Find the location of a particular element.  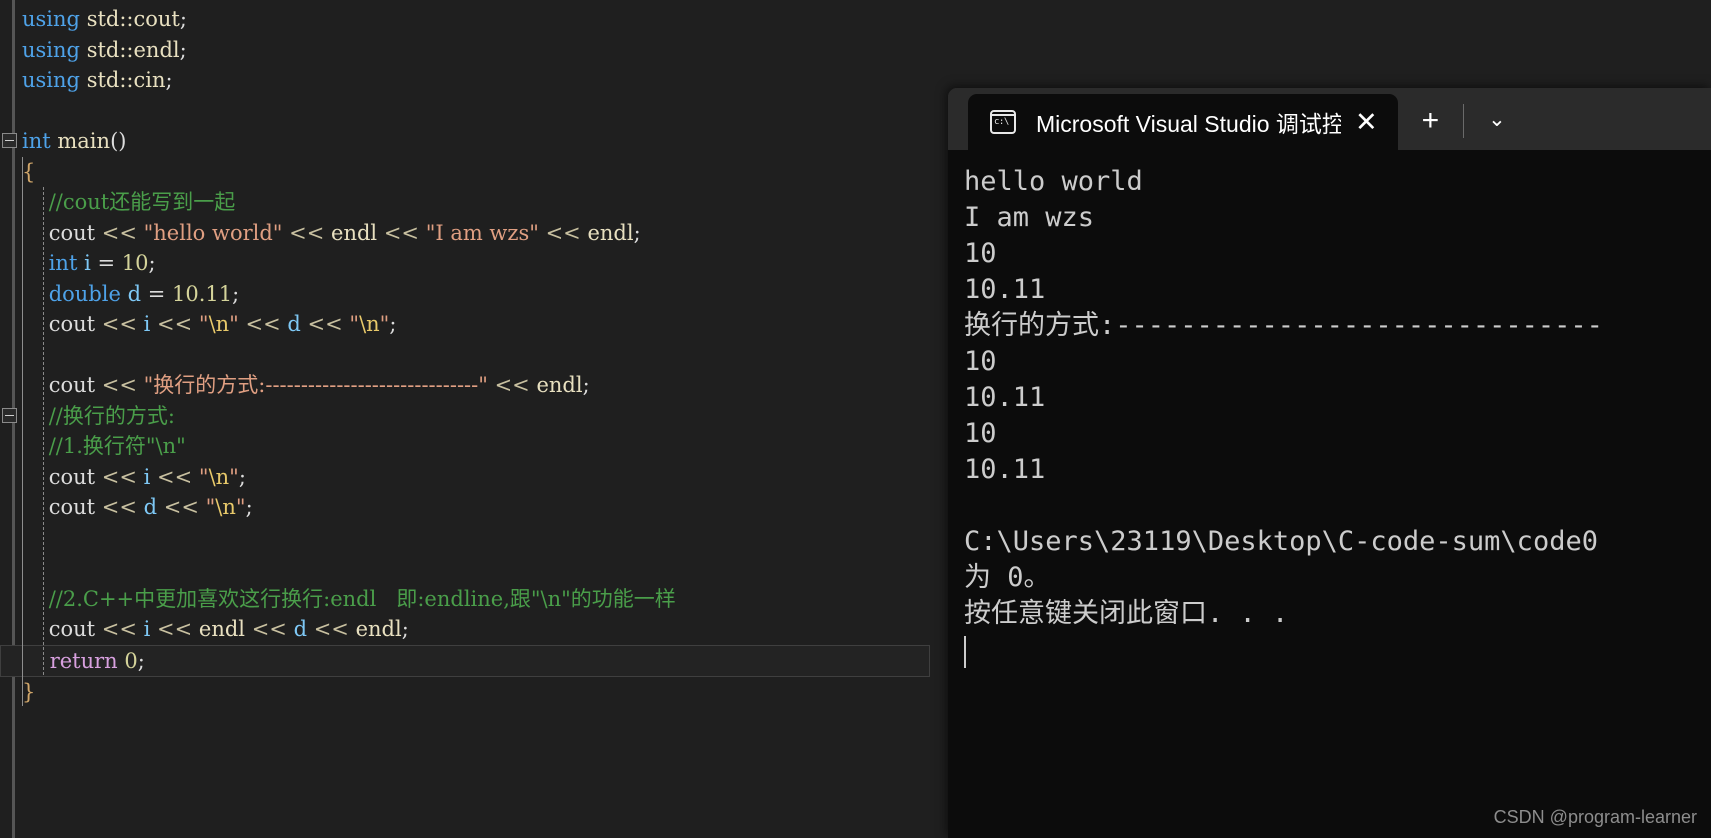

console-output-line: 10 is located at coordinates (980, 433).